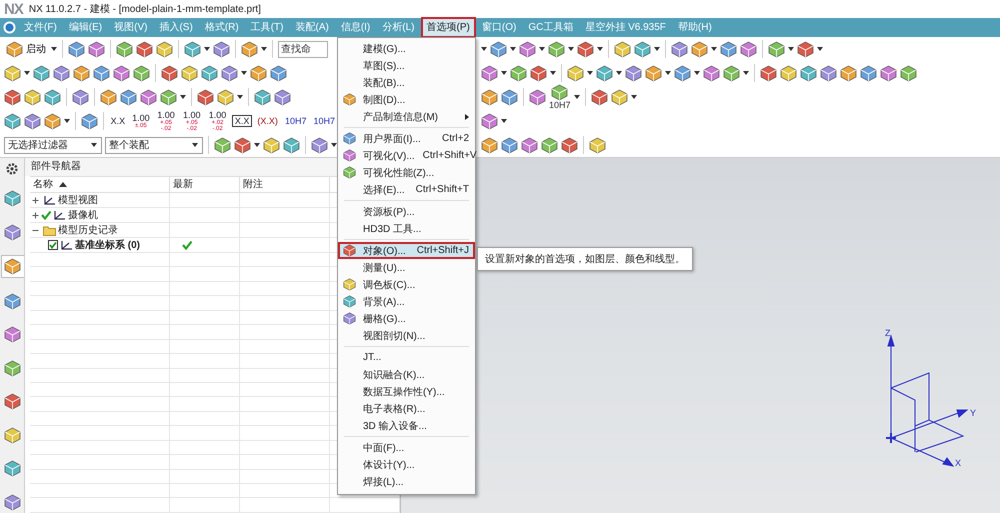 The image size is (1000, 513). What do you see at coordinates (183, 184) in the screenshot?
I see `column-header: 最新` at bounding box center [183, 184].